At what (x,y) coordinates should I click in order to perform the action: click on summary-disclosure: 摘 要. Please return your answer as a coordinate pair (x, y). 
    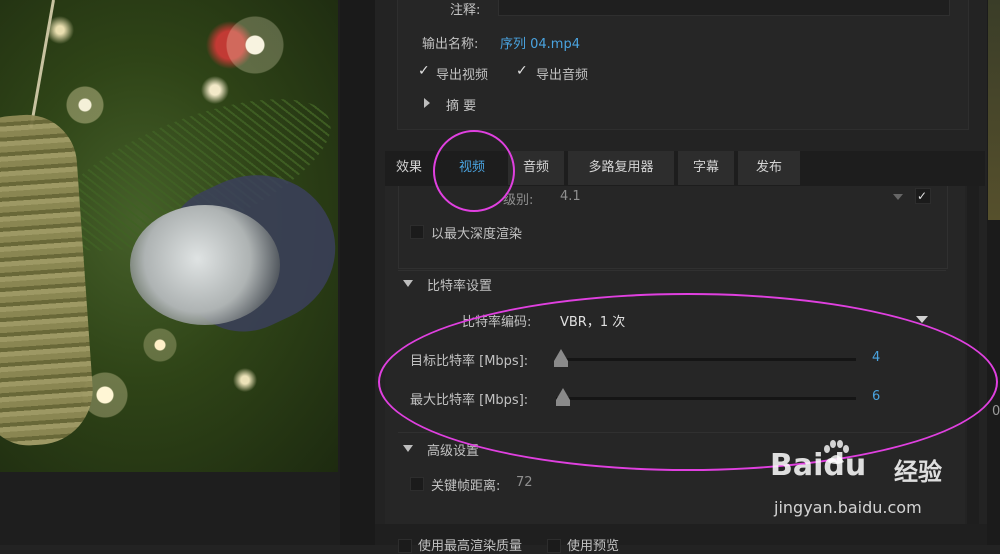
    Looking at the image, I should click on (462, 104).